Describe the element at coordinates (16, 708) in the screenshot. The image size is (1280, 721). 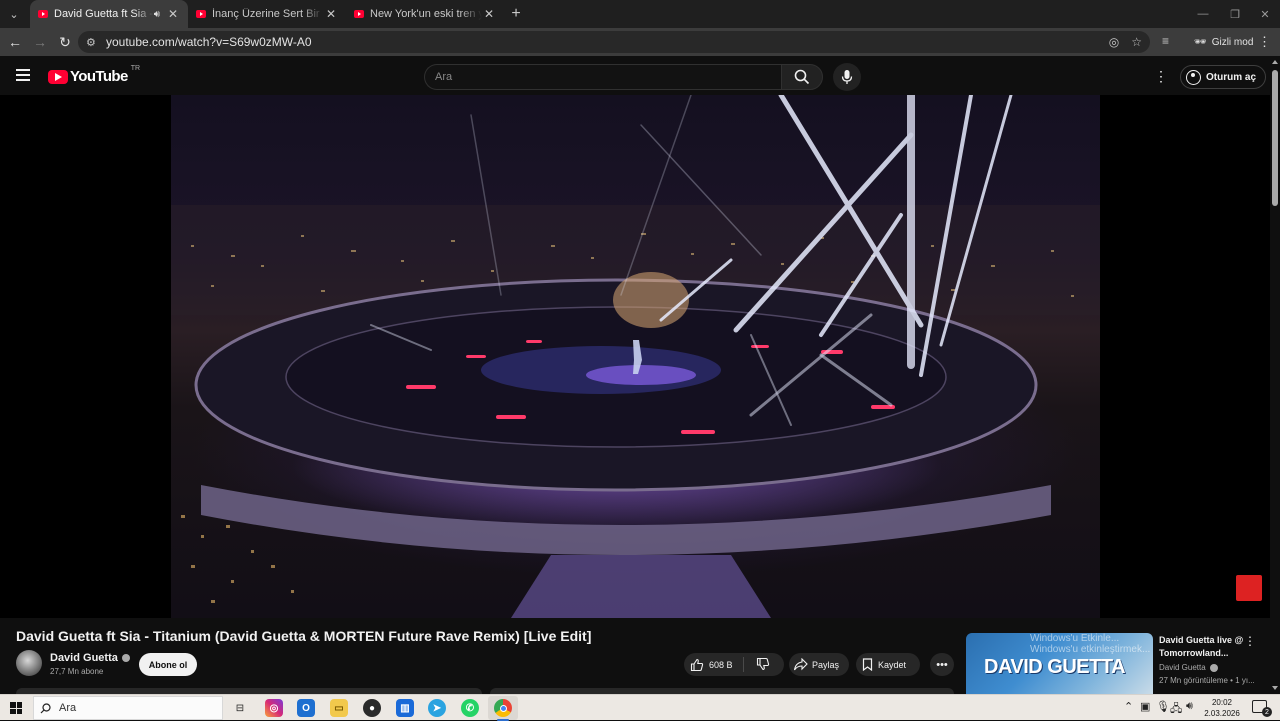
I see `windows-start-icon` at that location.